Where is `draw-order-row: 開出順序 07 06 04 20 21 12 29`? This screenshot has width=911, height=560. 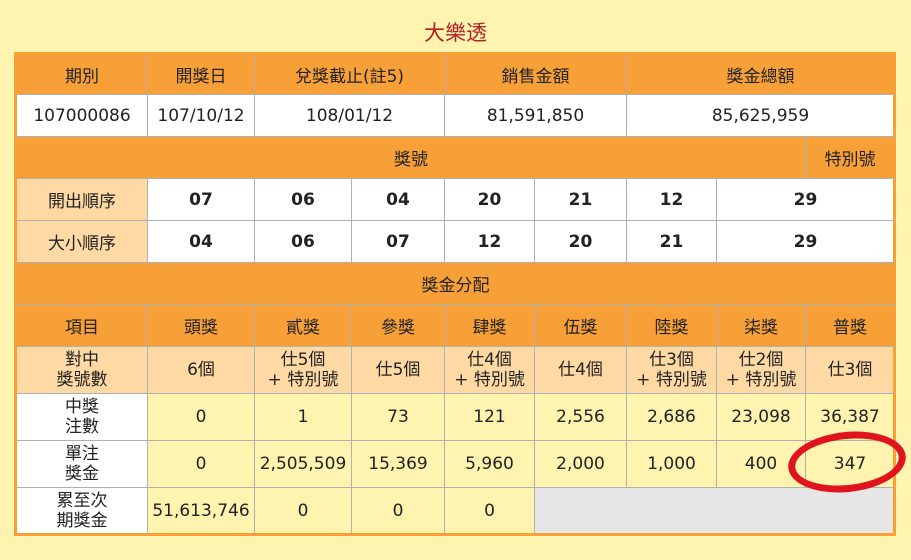 draw-order-row: 開出順序 07 06 04 20 21 12 29 is located at coordinates (455, 199).